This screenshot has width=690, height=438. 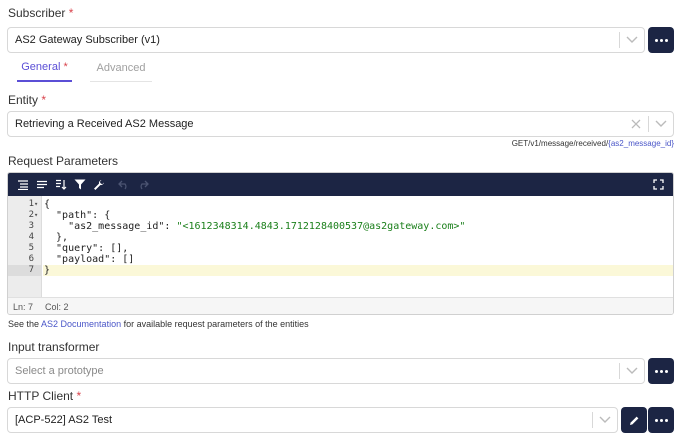 I want to click on editor-toolbar, so click(x=340, y=184).